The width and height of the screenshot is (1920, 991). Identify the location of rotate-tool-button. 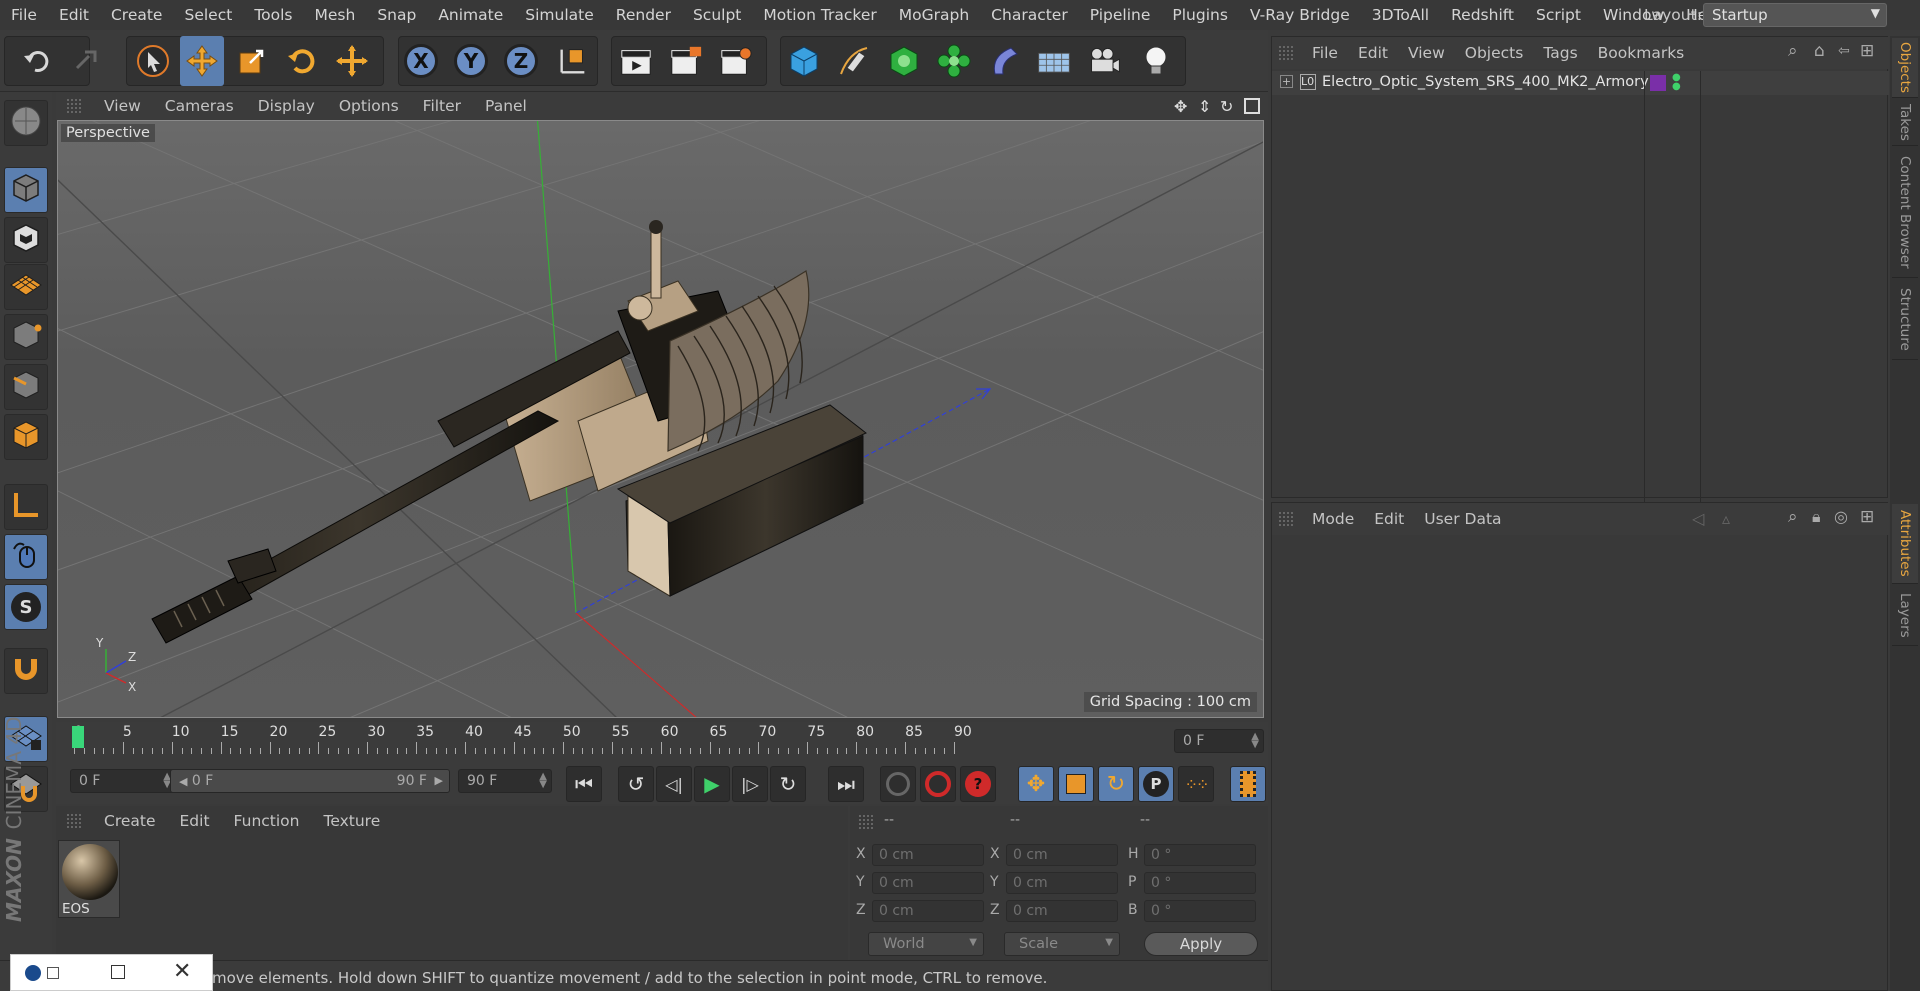
(302, 61).